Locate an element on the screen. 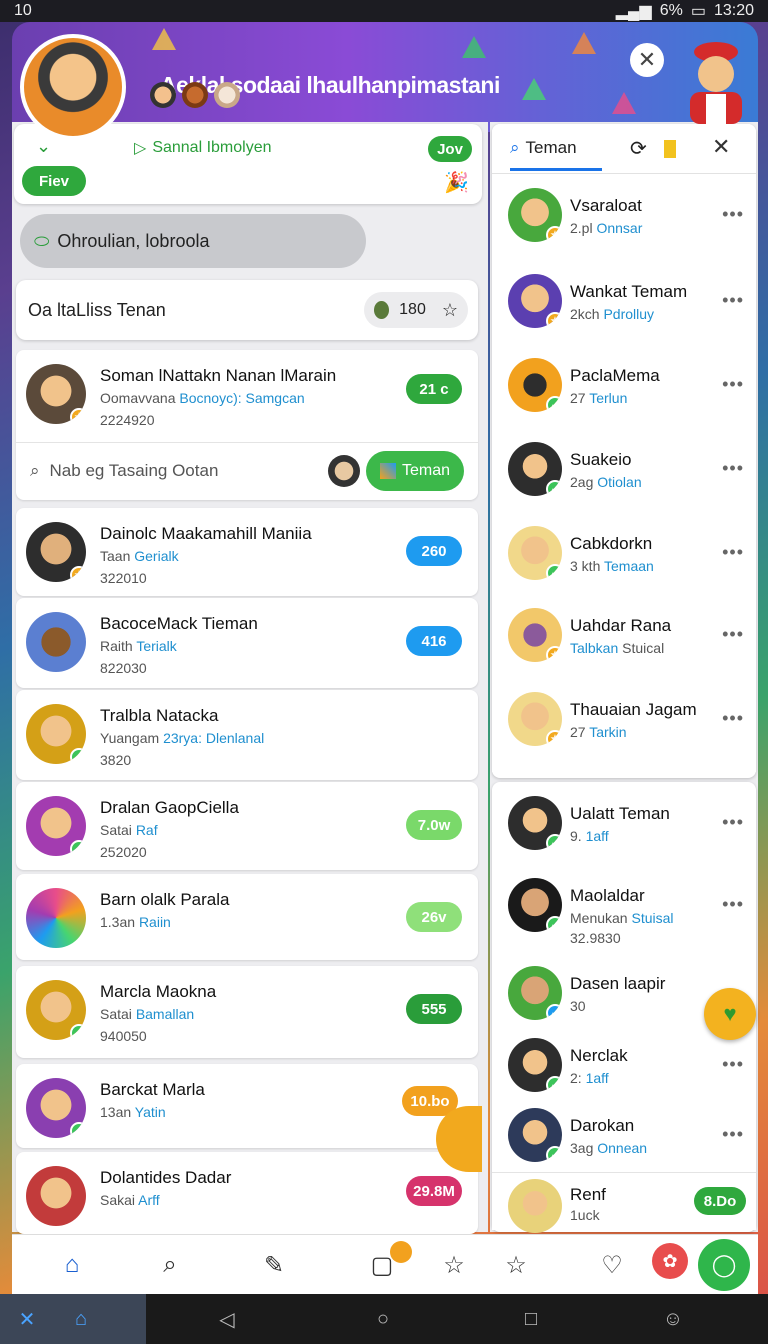 The width and height of the screenshot is (768, 1344). featured-name: Soman lNattakn Nanan lMarain is located at coordinates (218, 375).